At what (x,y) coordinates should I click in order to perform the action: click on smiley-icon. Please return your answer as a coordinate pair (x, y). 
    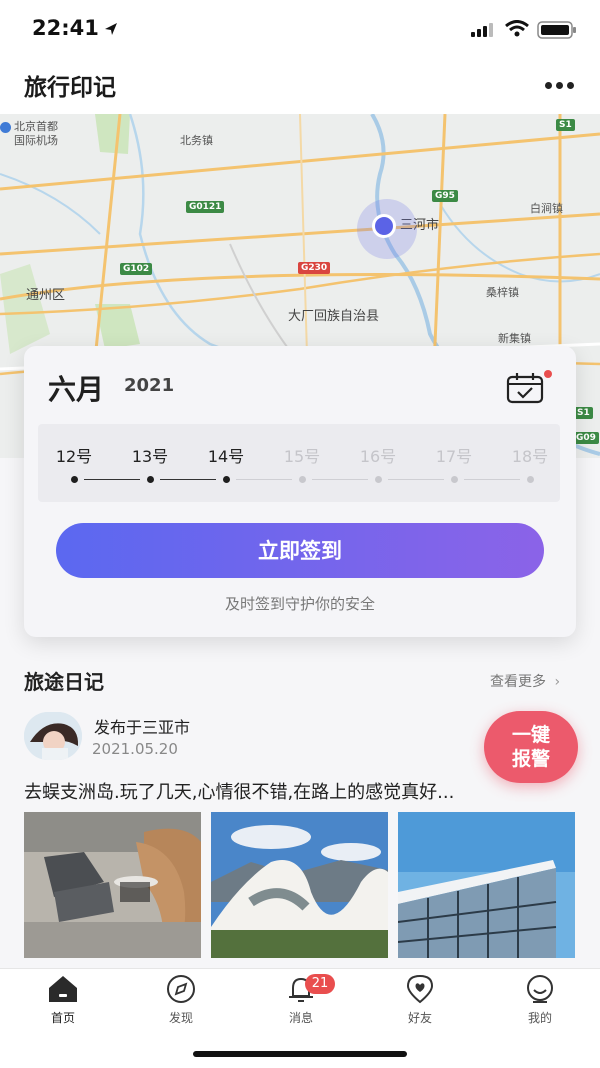
    Looking at the image, I should click on (540, 989).